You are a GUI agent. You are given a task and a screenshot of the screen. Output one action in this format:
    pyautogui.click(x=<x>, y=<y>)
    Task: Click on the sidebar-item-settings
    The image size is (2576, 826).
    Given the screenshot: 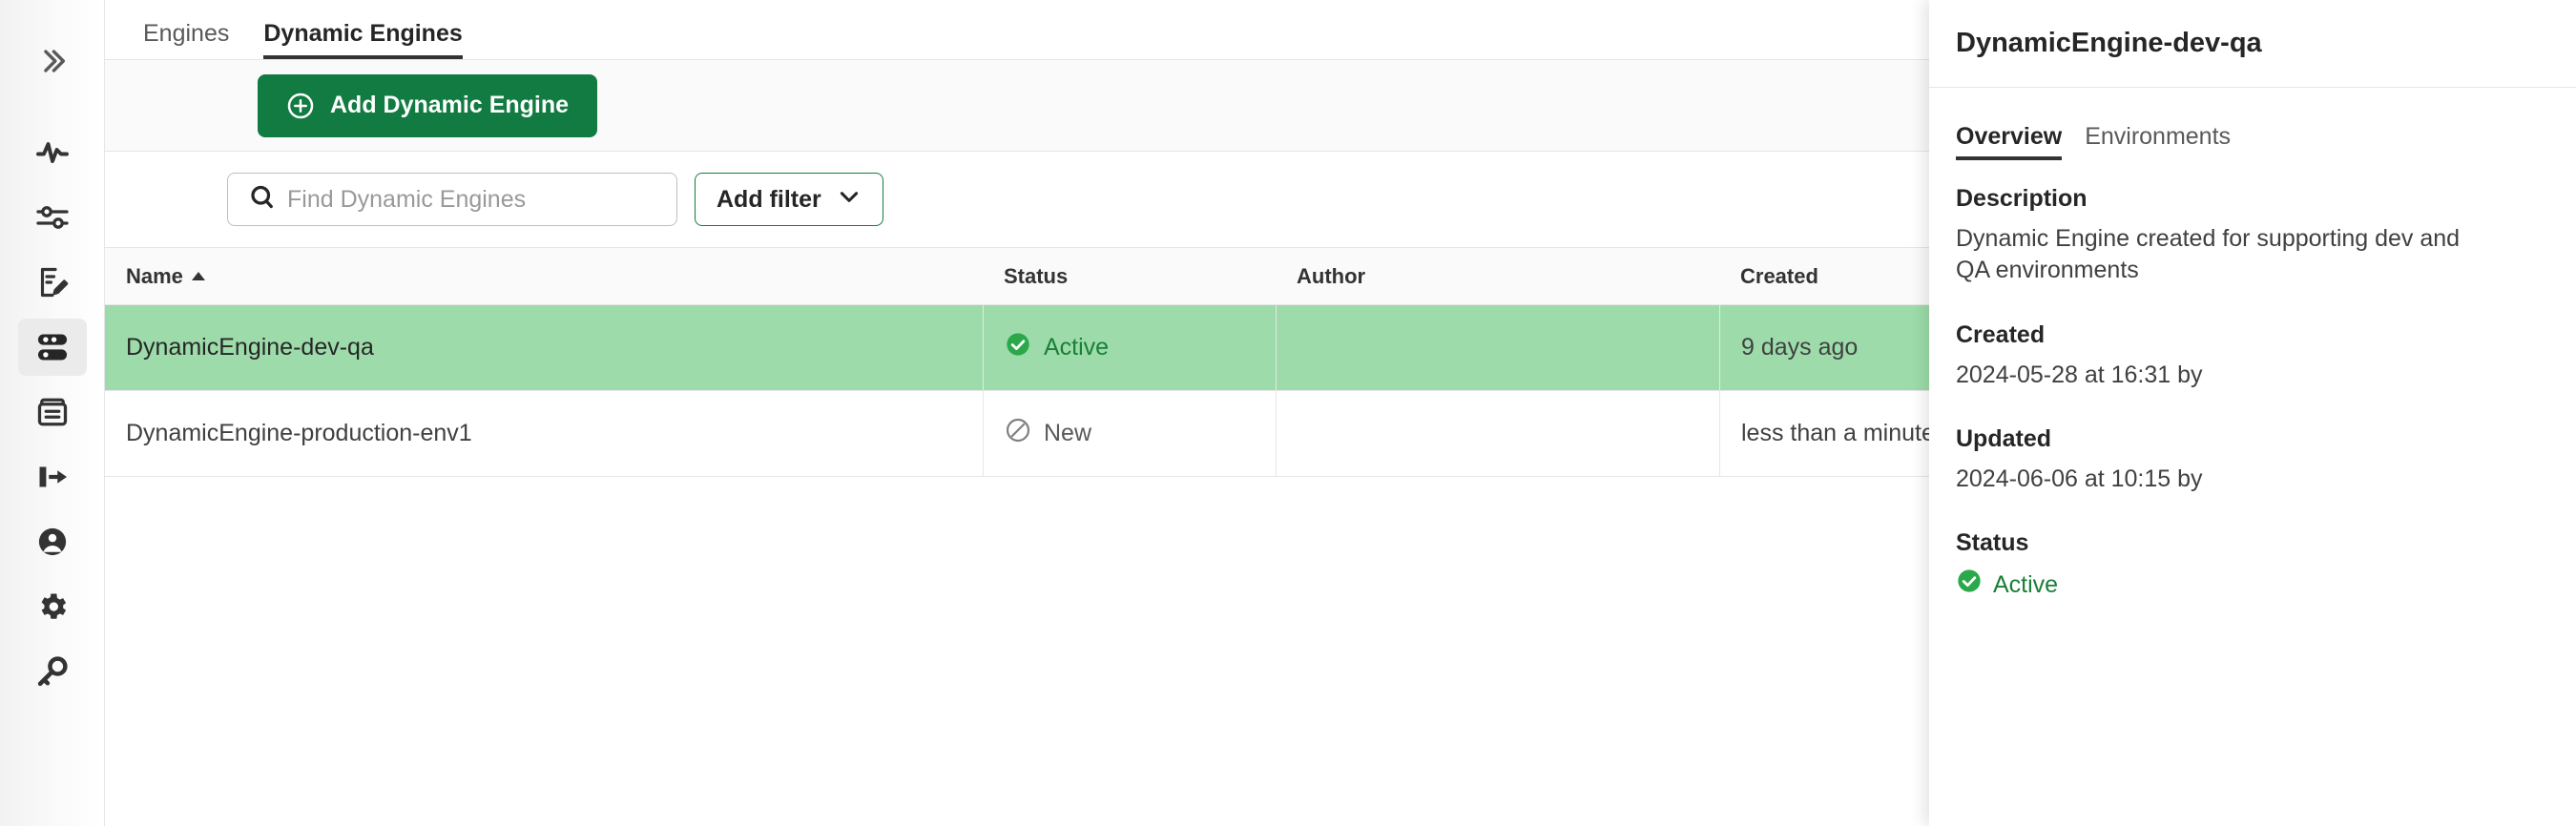 What is the action you would take?
    pyautogui.click(x=52, y=606)
    